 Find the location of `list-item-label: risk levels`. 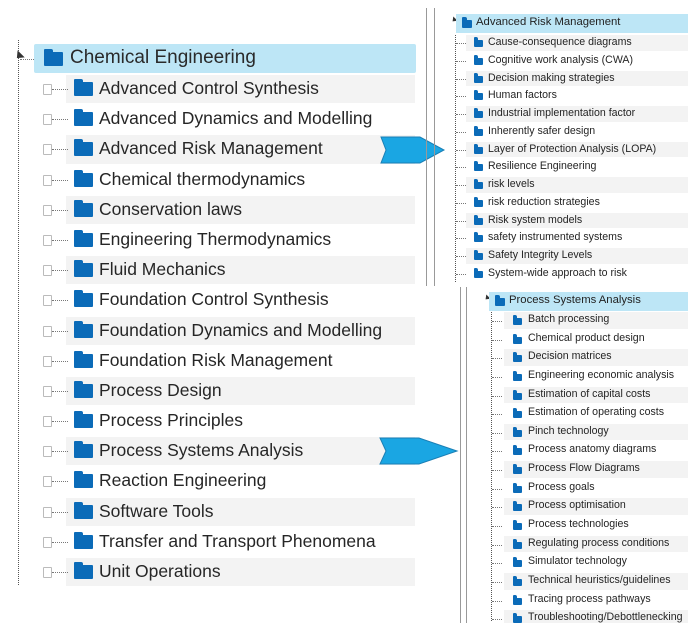

list-item-label: risk levels is located at coordinates (511, 184).